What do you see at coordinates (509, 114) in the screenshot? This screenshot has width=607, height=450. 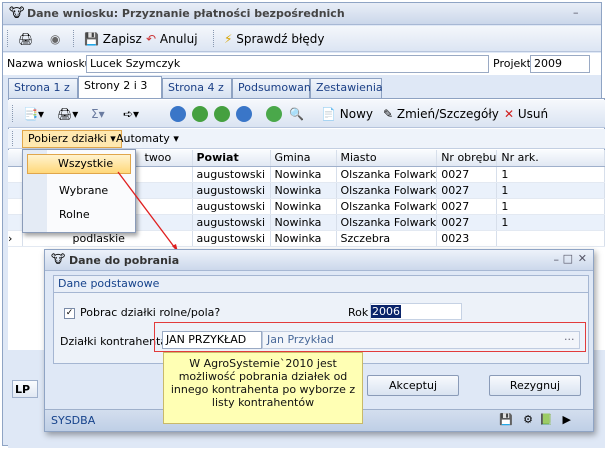 I see `delete-x-icon: ✕` at bounding box center [509, 114].